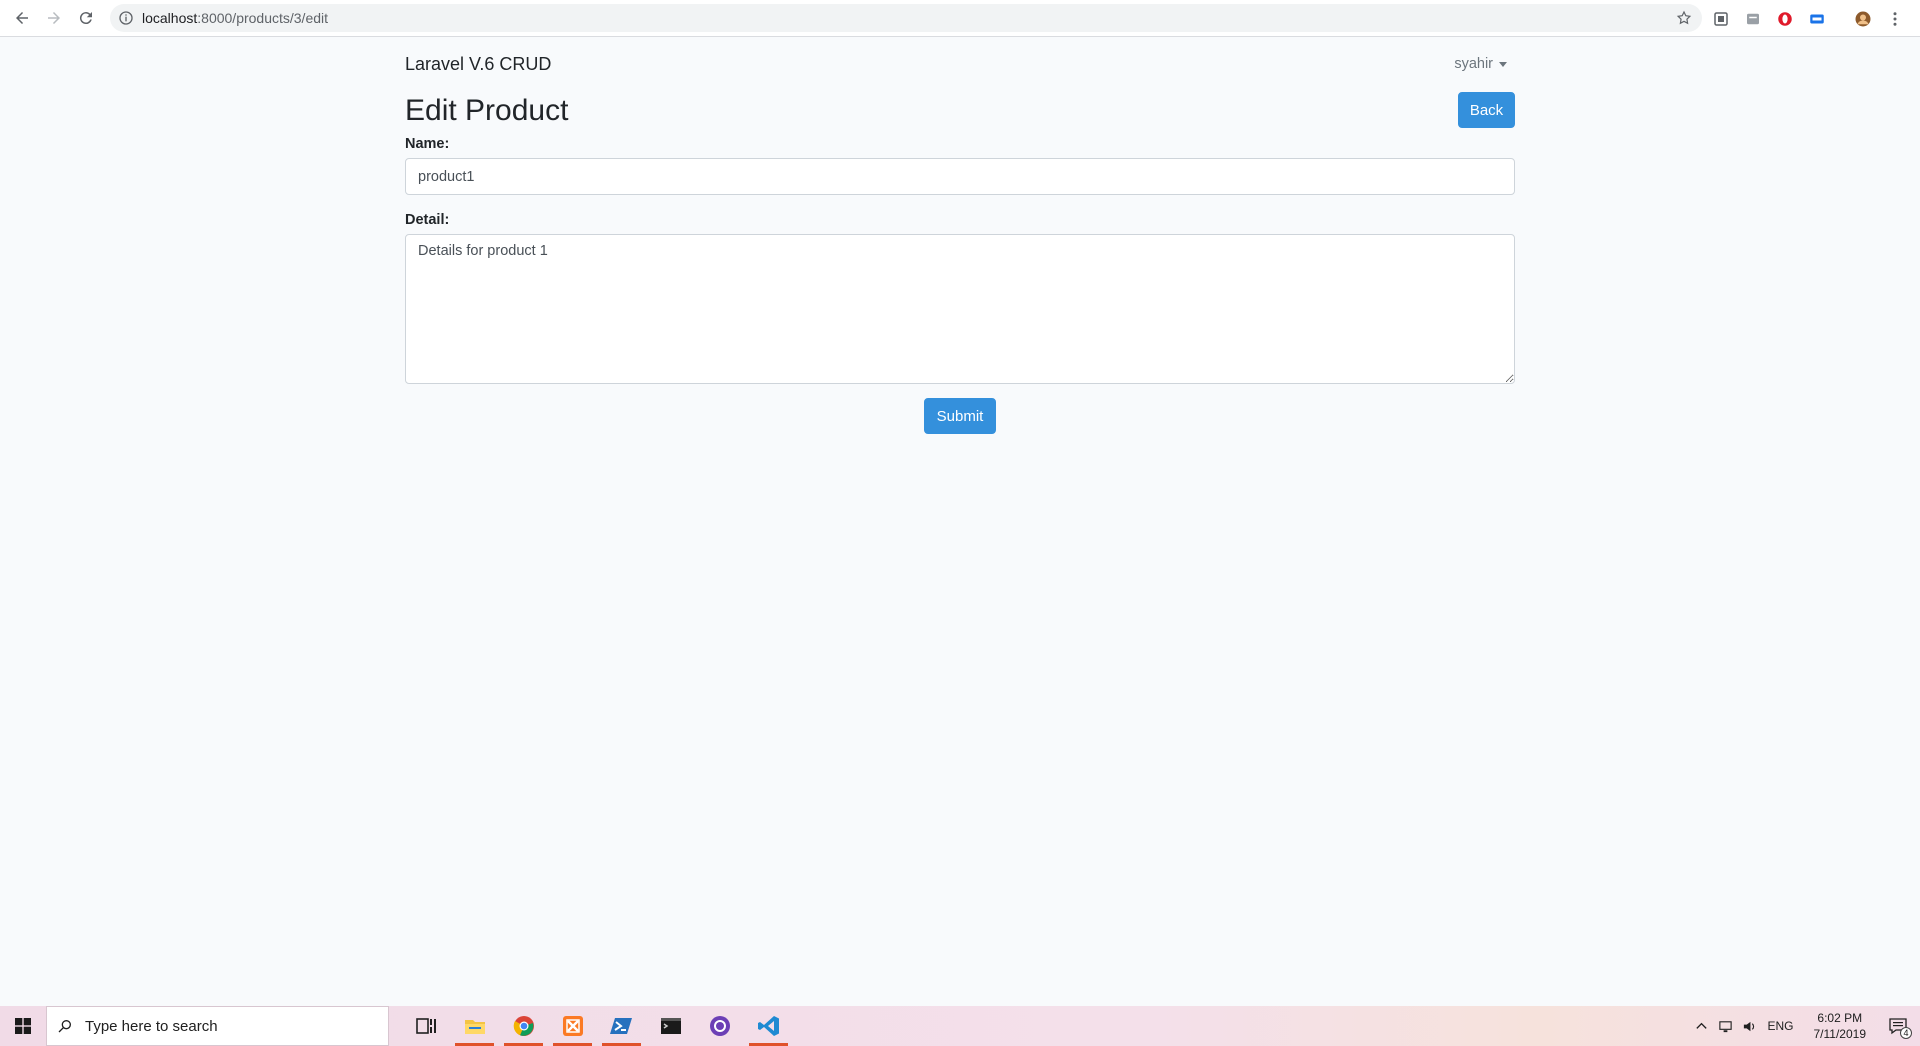 This screenshot has height=1046, width=1920. What do you see at coordinates (1486, 110) in the screenshot?
I see `back-button: Back` at bounding box center [1486, 110].